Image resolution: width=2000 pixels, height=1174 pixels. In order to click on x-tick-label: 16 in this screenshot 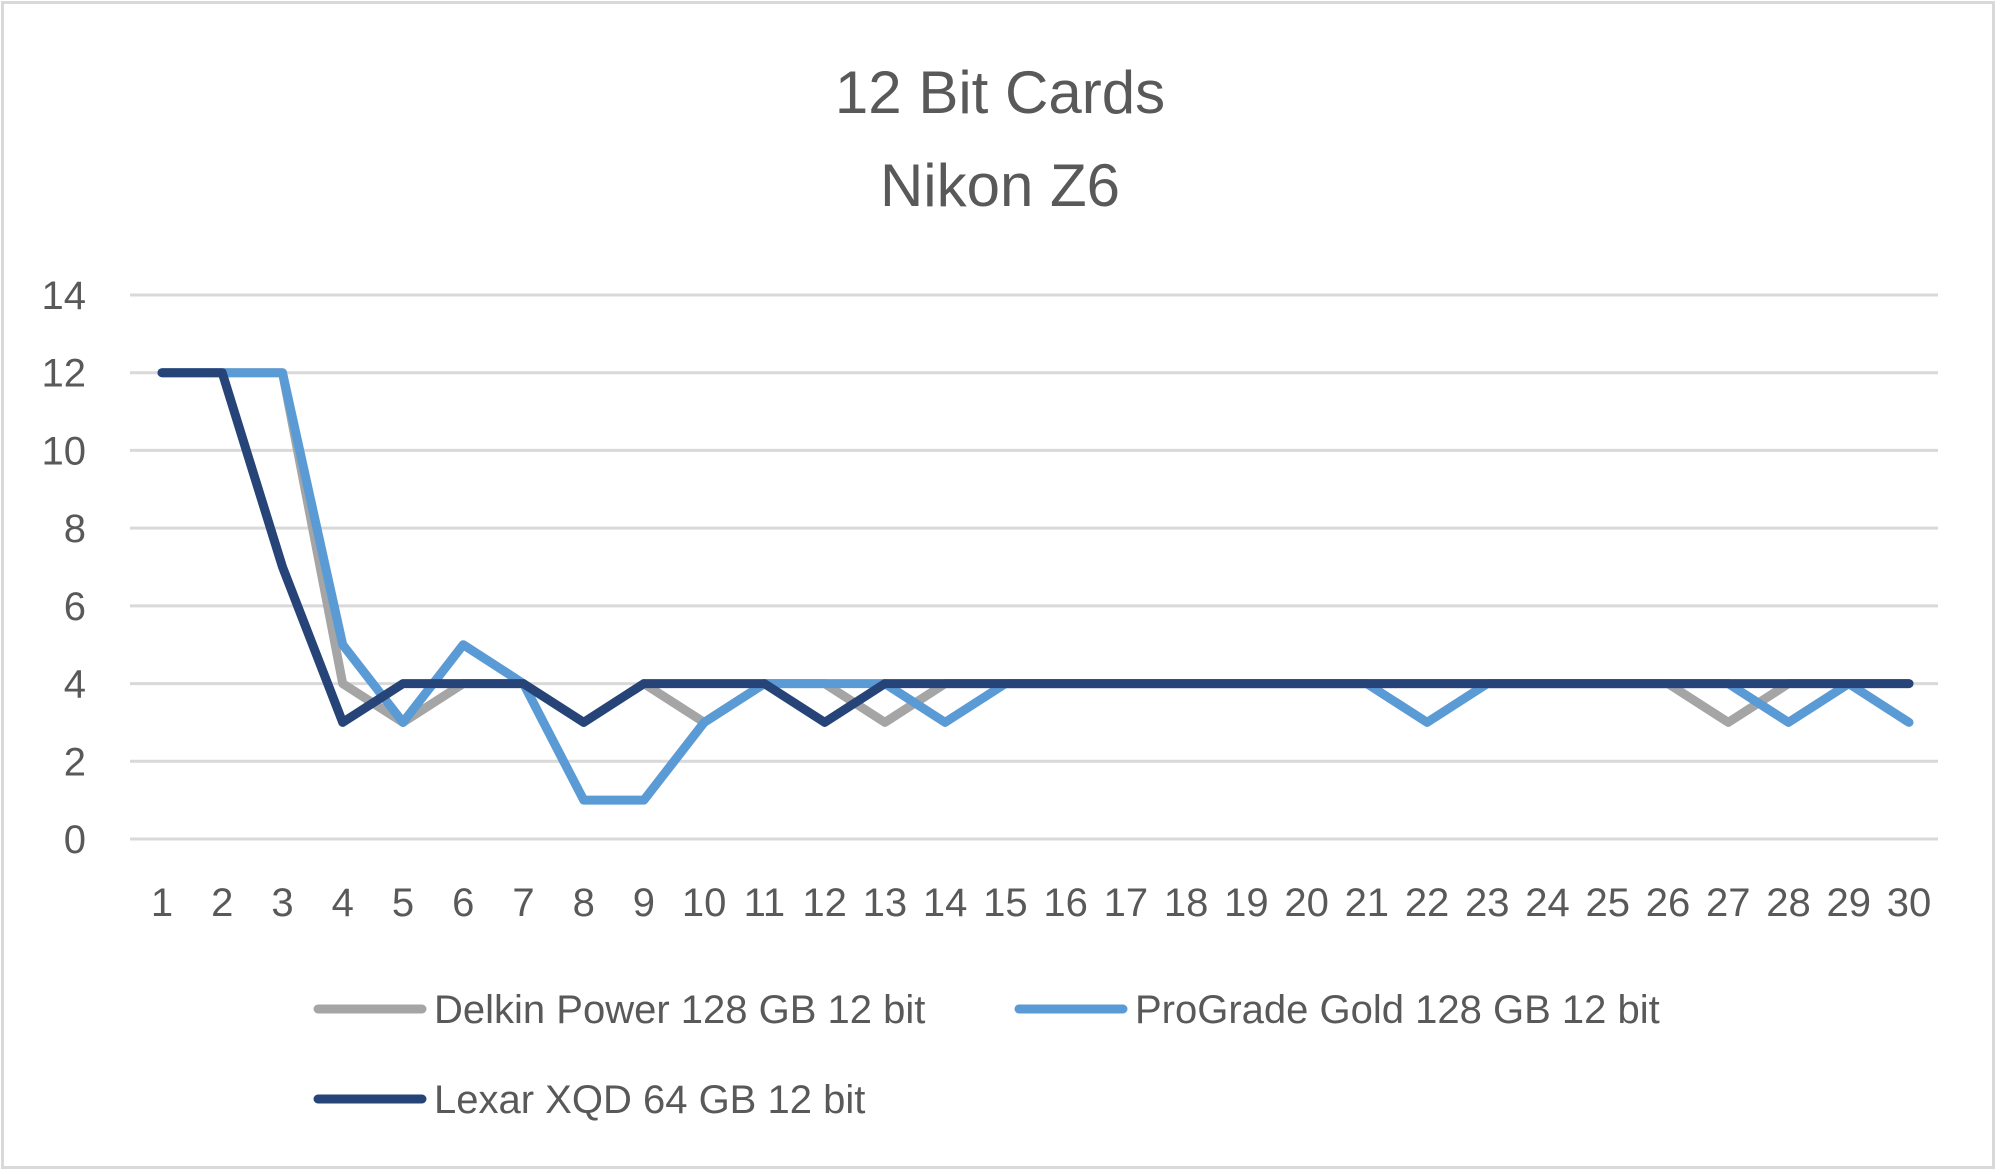, I will do `click(1065, 903)`.